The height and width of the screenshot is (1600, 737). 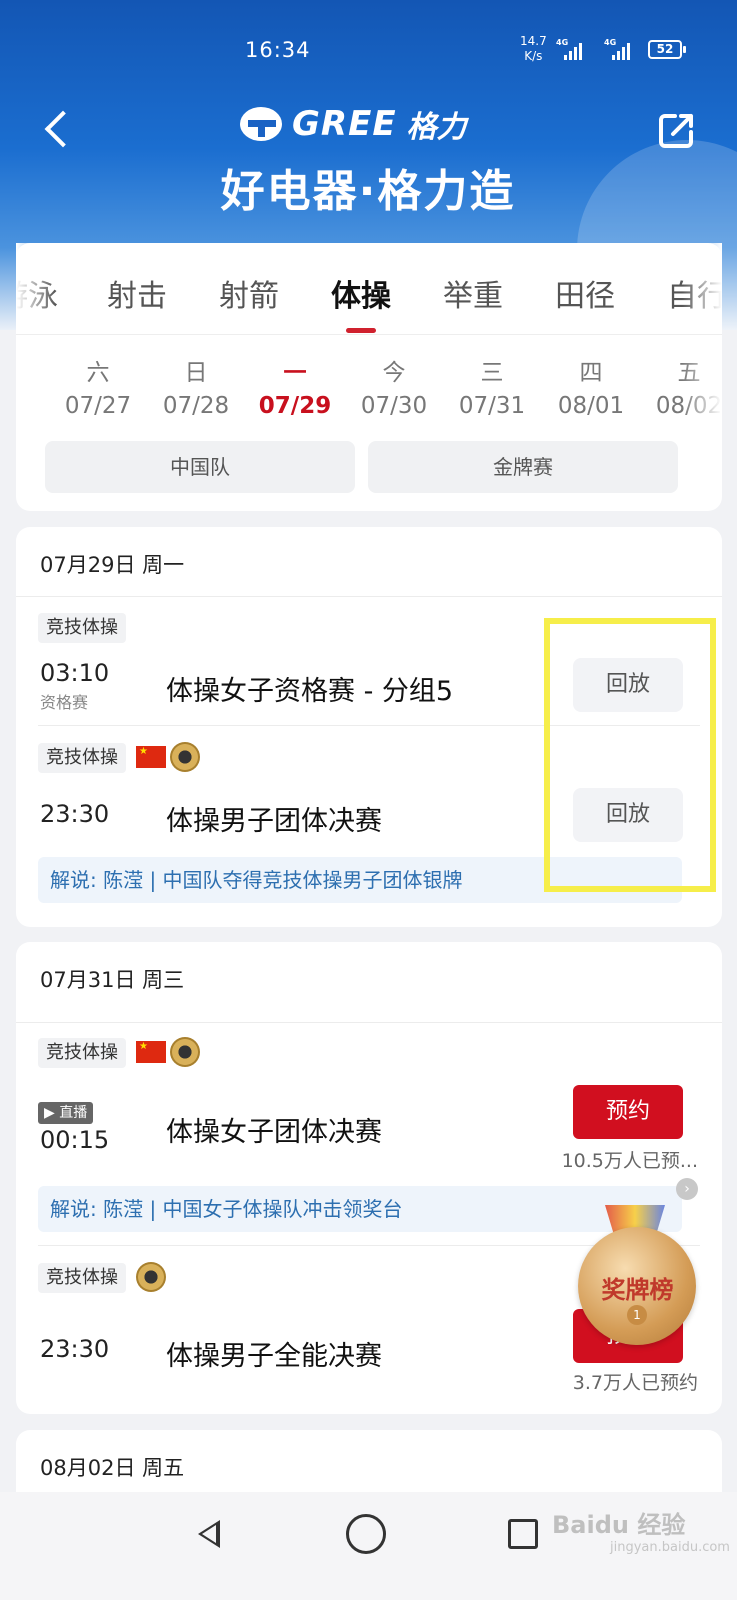 I want to click on net-speed: 14.7 K/s, so click(x=533, y=49).